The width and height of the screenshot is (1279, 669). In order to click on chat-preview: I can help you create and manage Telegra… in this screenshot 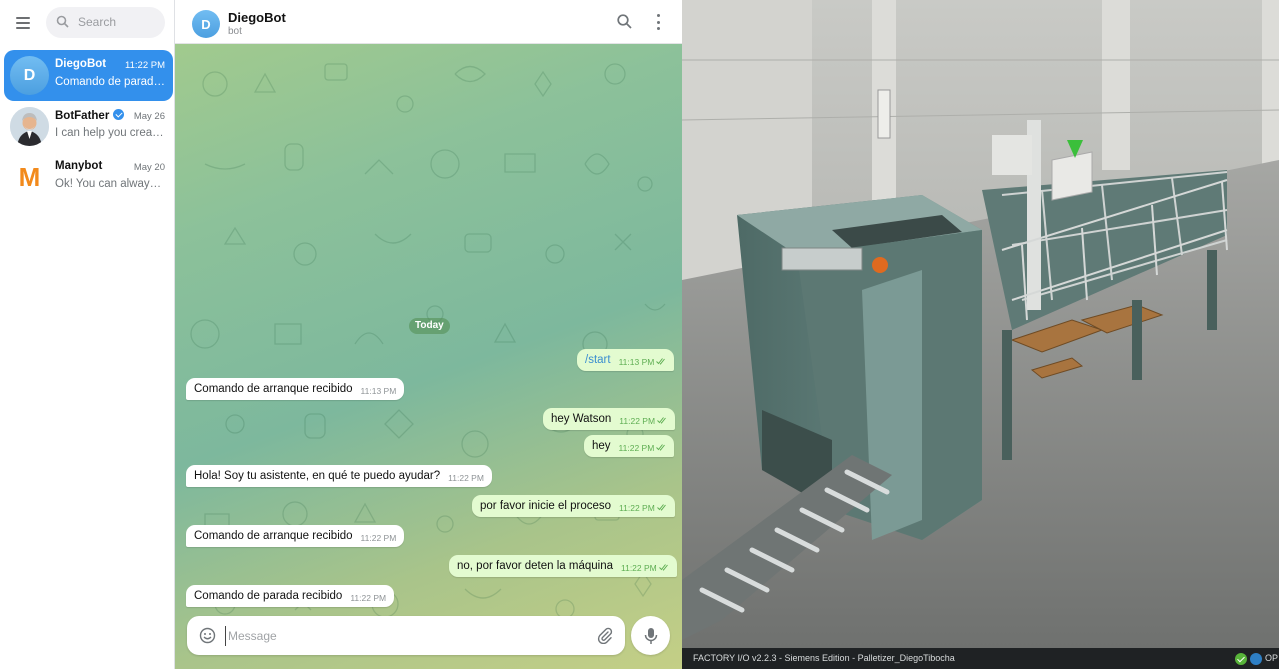, I will do `click(110, 133)`.